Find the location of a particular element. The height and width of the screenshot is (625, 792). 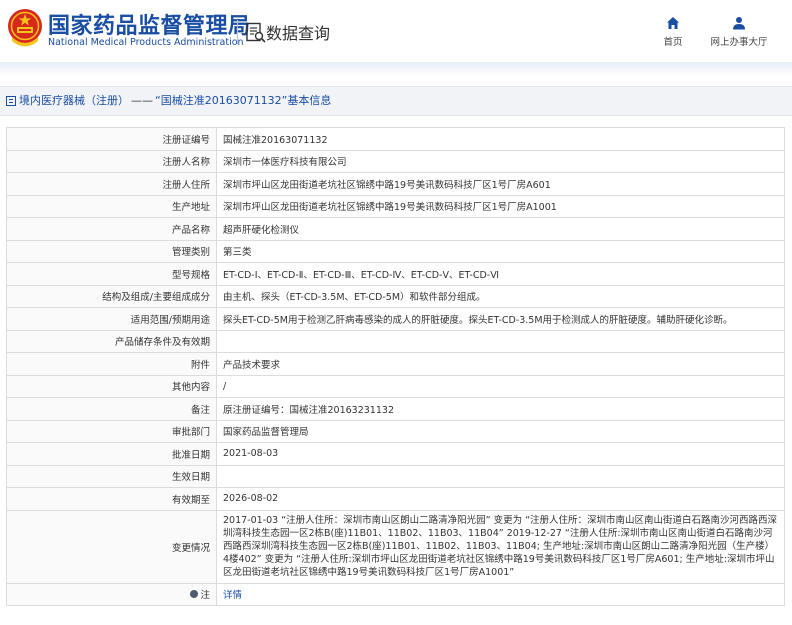

table-row: 管理类别 第三类 is located at coordinates (395, 251).